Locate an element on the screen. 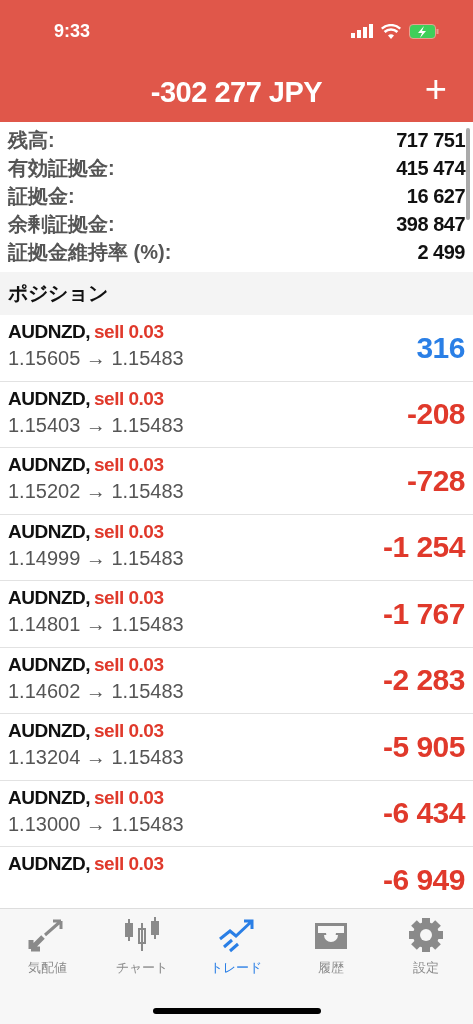 This screenshot has width=473, height=1024. price-text: 1.15202 → 1.15483 is located at coordinates (96, 491).